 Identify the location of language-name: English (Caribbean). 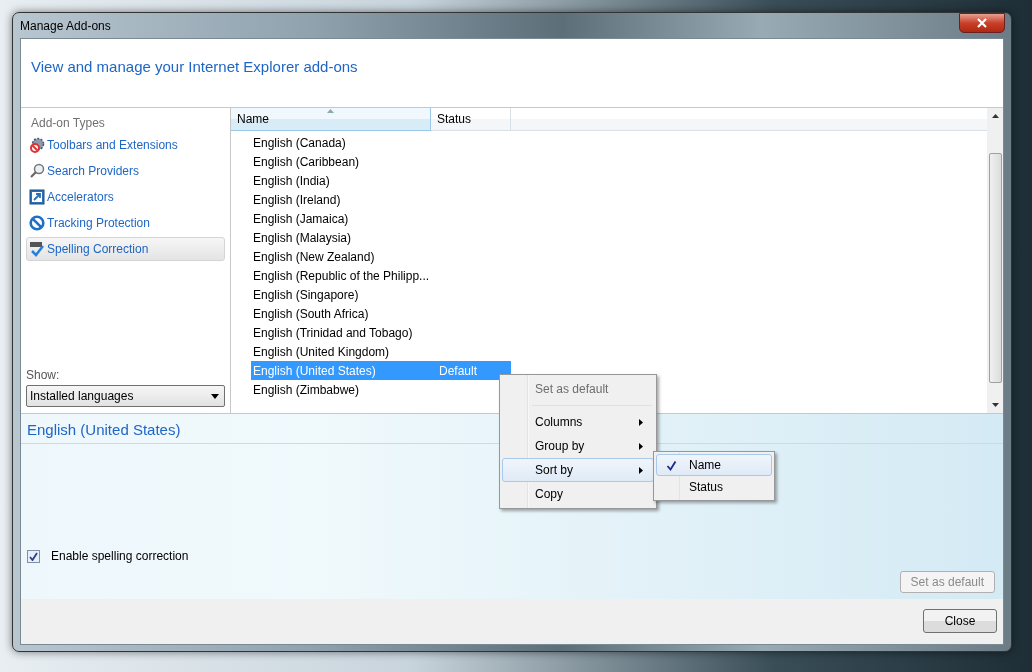
(306, 161).